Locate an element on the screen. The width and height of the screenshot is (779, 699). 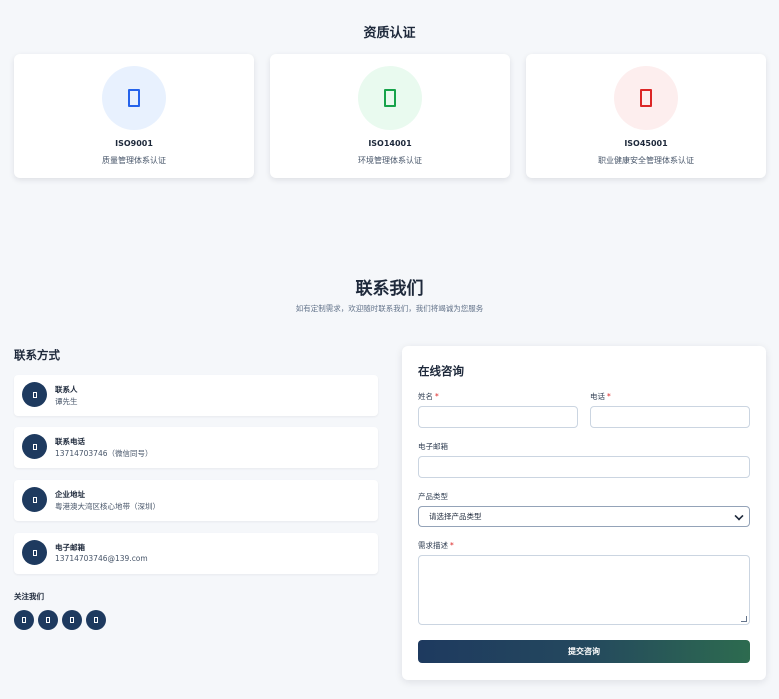
name-label: 姓名 * is located at coordinates (428, 396).